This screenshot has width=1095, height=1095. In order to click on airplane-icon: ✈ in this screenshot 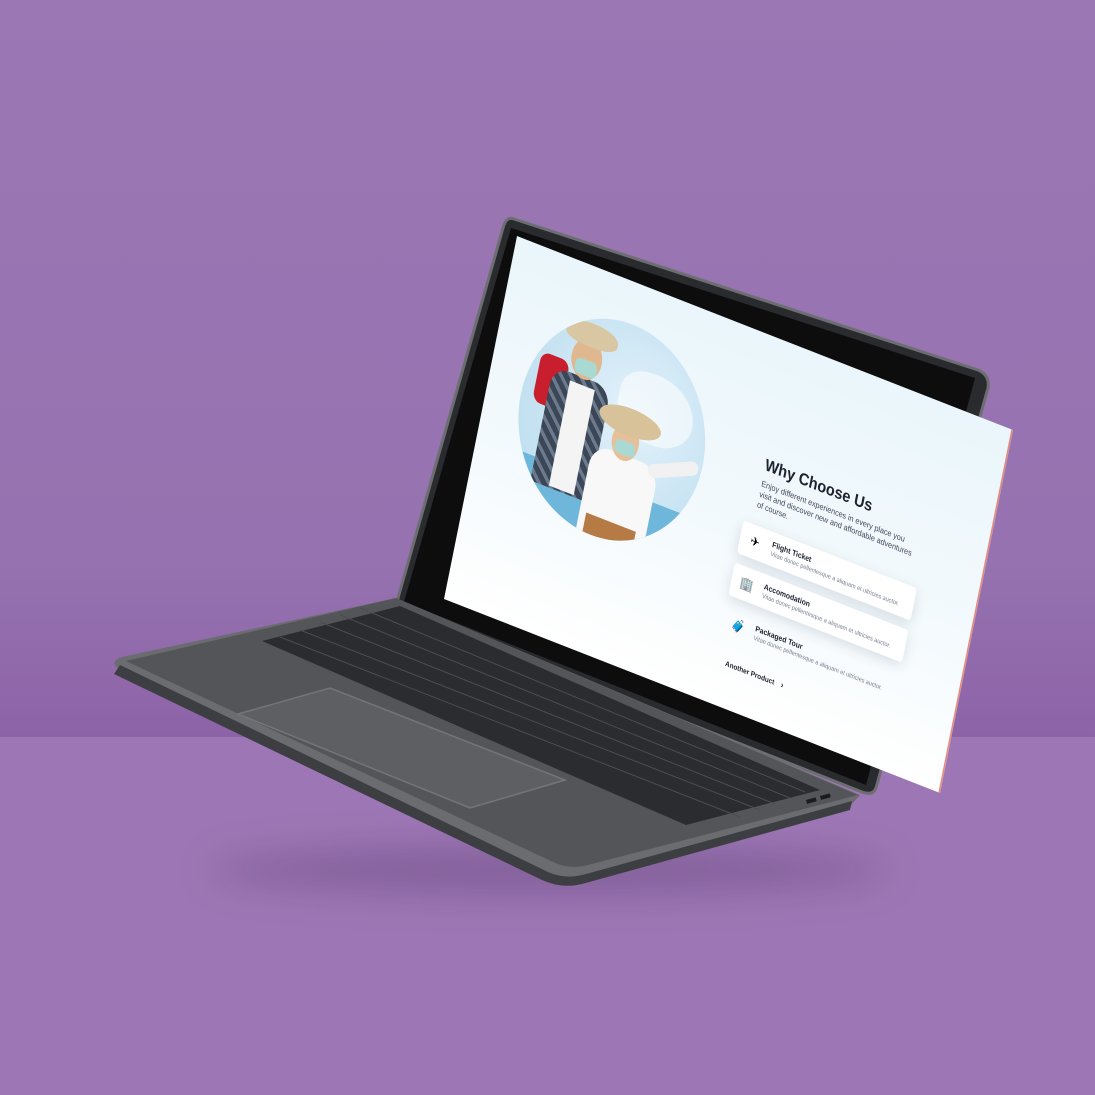, I will do `click(755, 541)`.